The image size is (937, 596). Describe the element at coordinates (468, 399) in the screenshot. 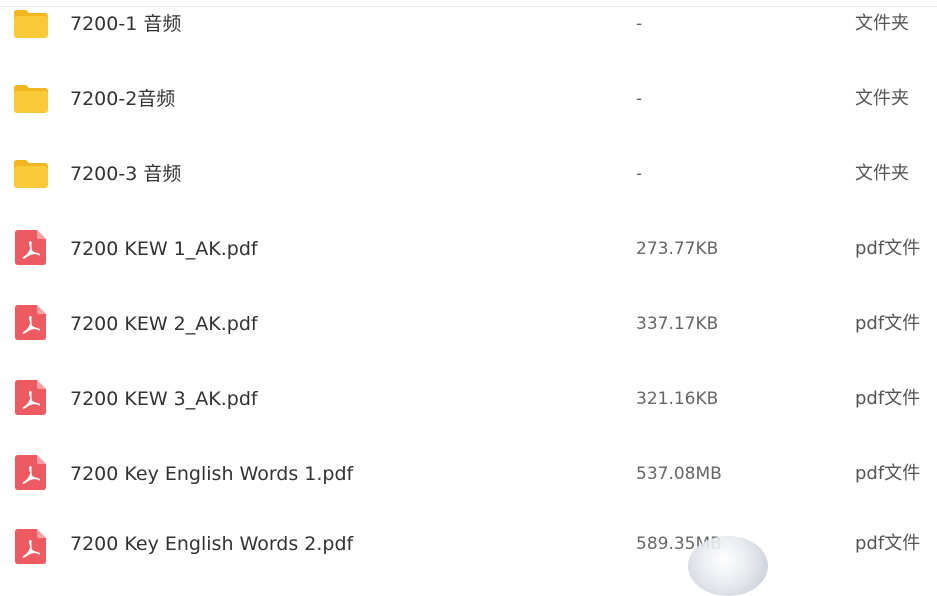

I see `list-item: 7200 KEW 3_AK.pdf 321.16KB pdf文件` at that location.